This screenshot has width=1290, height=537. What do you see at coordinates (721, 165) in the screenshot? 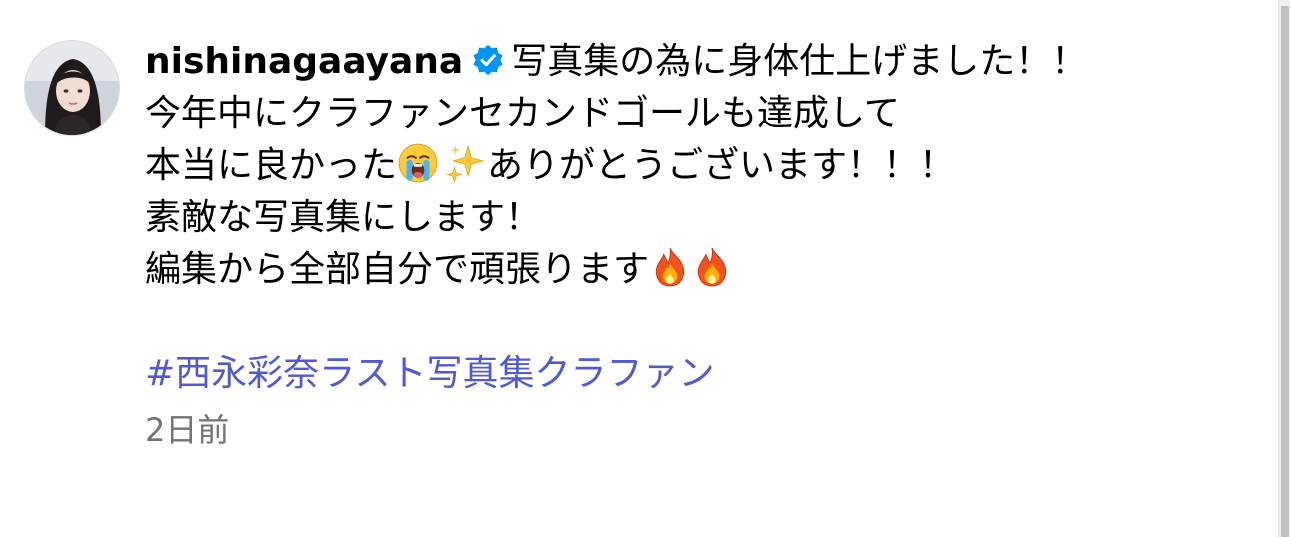
I see `caption-text-3b: ありがとうございます！！！` at bounding box center [721, 165].